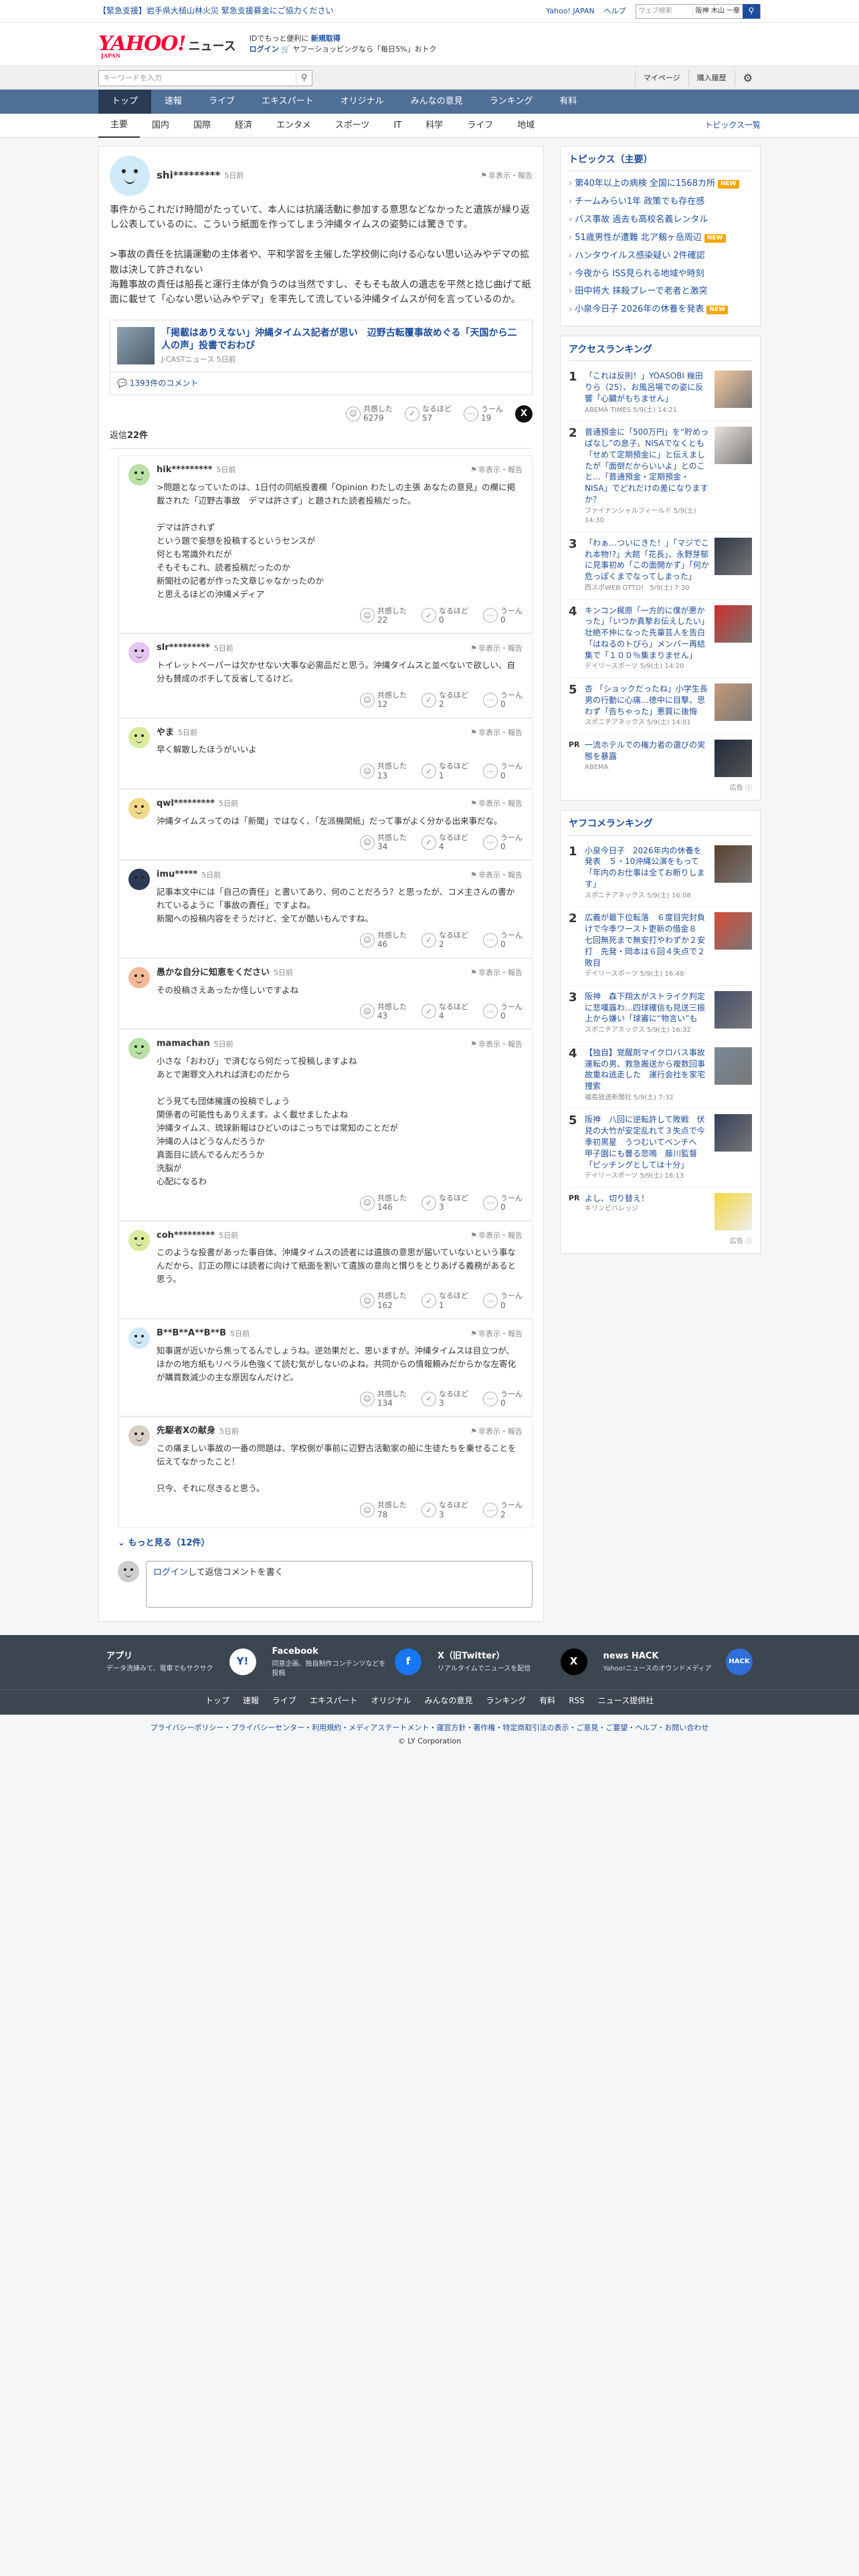 Image resolution: width=859 pixels, height=2576 pixels. What do you see at coordinates (186, 1236) in the screenshot?
I see `reply-username: coh*********` at bounding box center [186, 1236].